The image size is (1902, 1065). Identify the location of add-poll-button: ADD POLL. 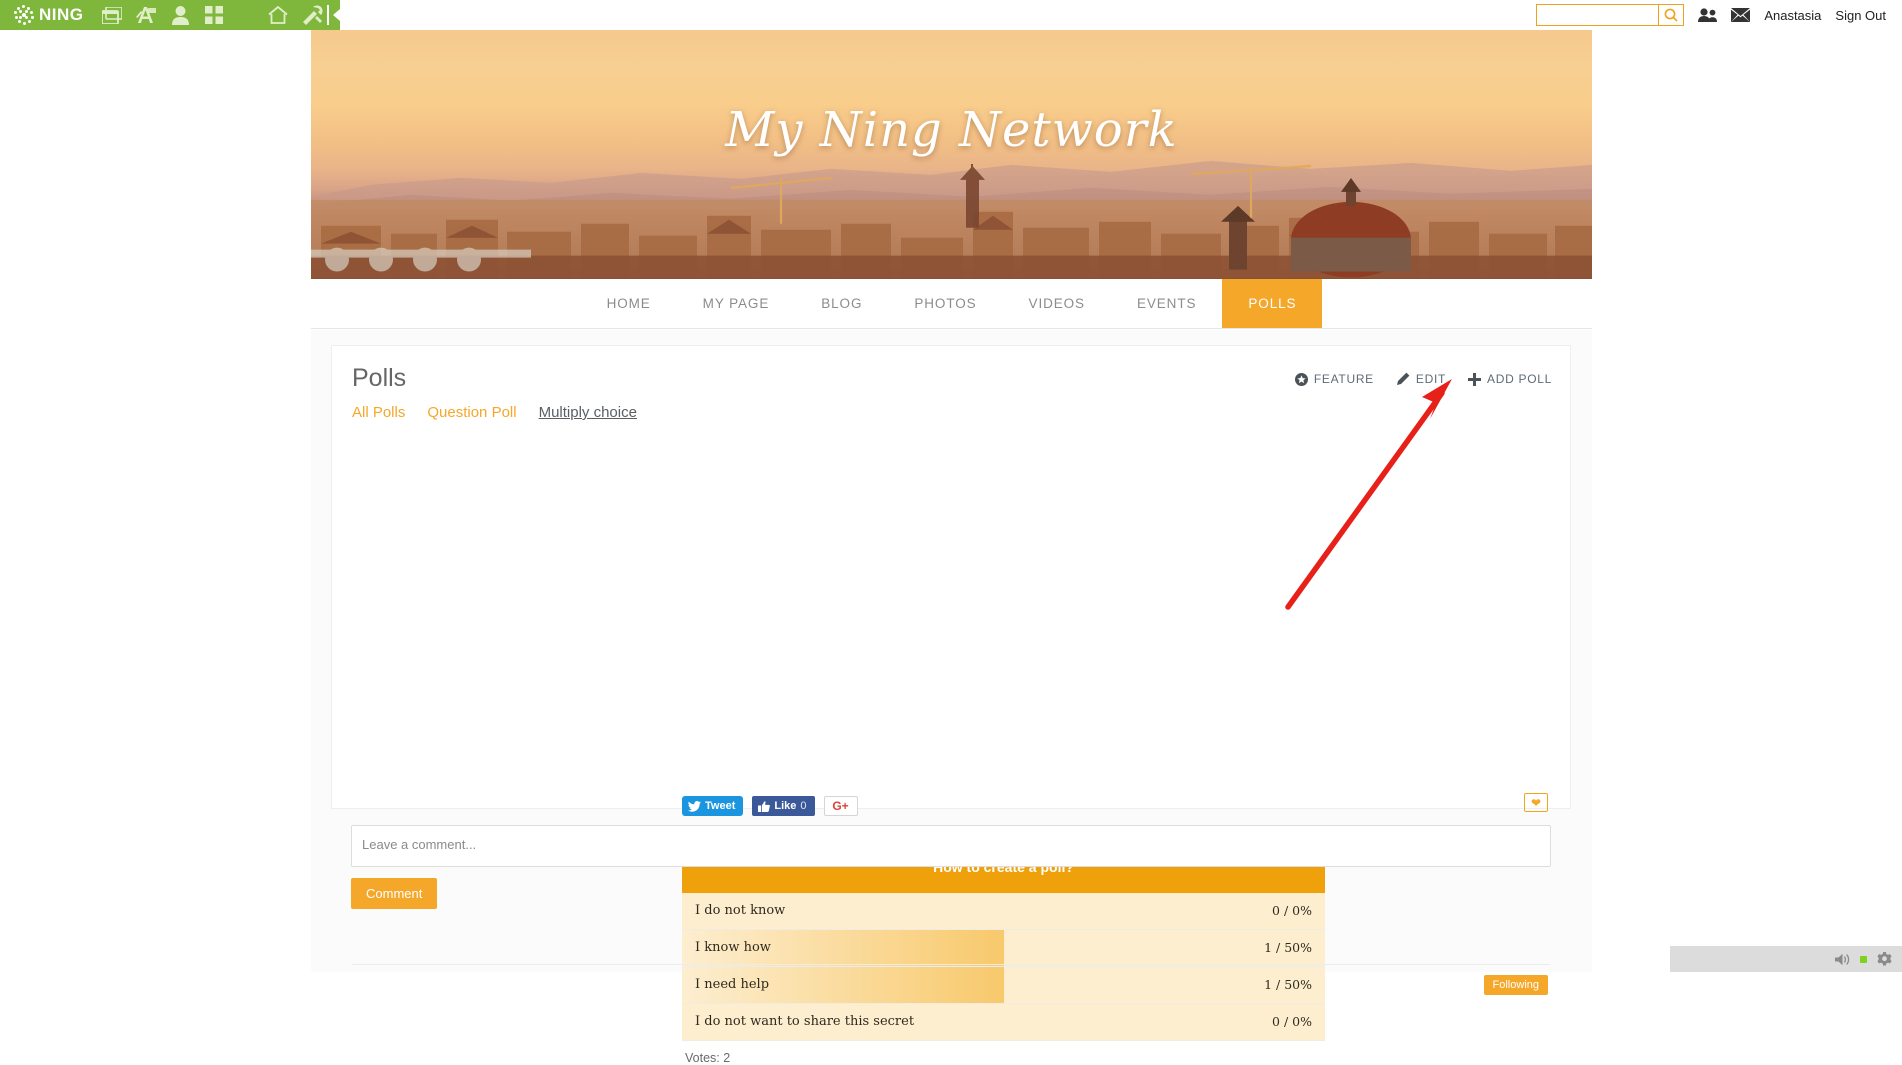
(1510, 379).